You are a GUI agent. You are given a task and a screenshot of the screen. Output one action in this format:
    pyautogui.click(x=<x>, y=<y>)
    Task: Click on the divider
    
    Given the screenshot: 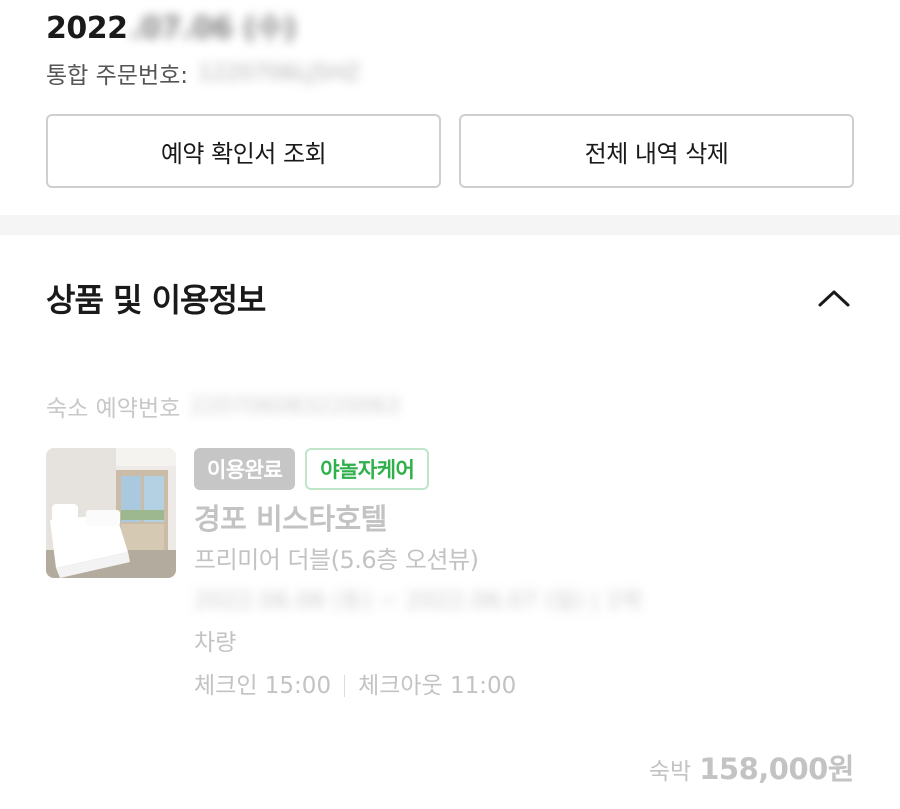 What is the action you would take?
    pyautogui.click(x=345, y=686)
    